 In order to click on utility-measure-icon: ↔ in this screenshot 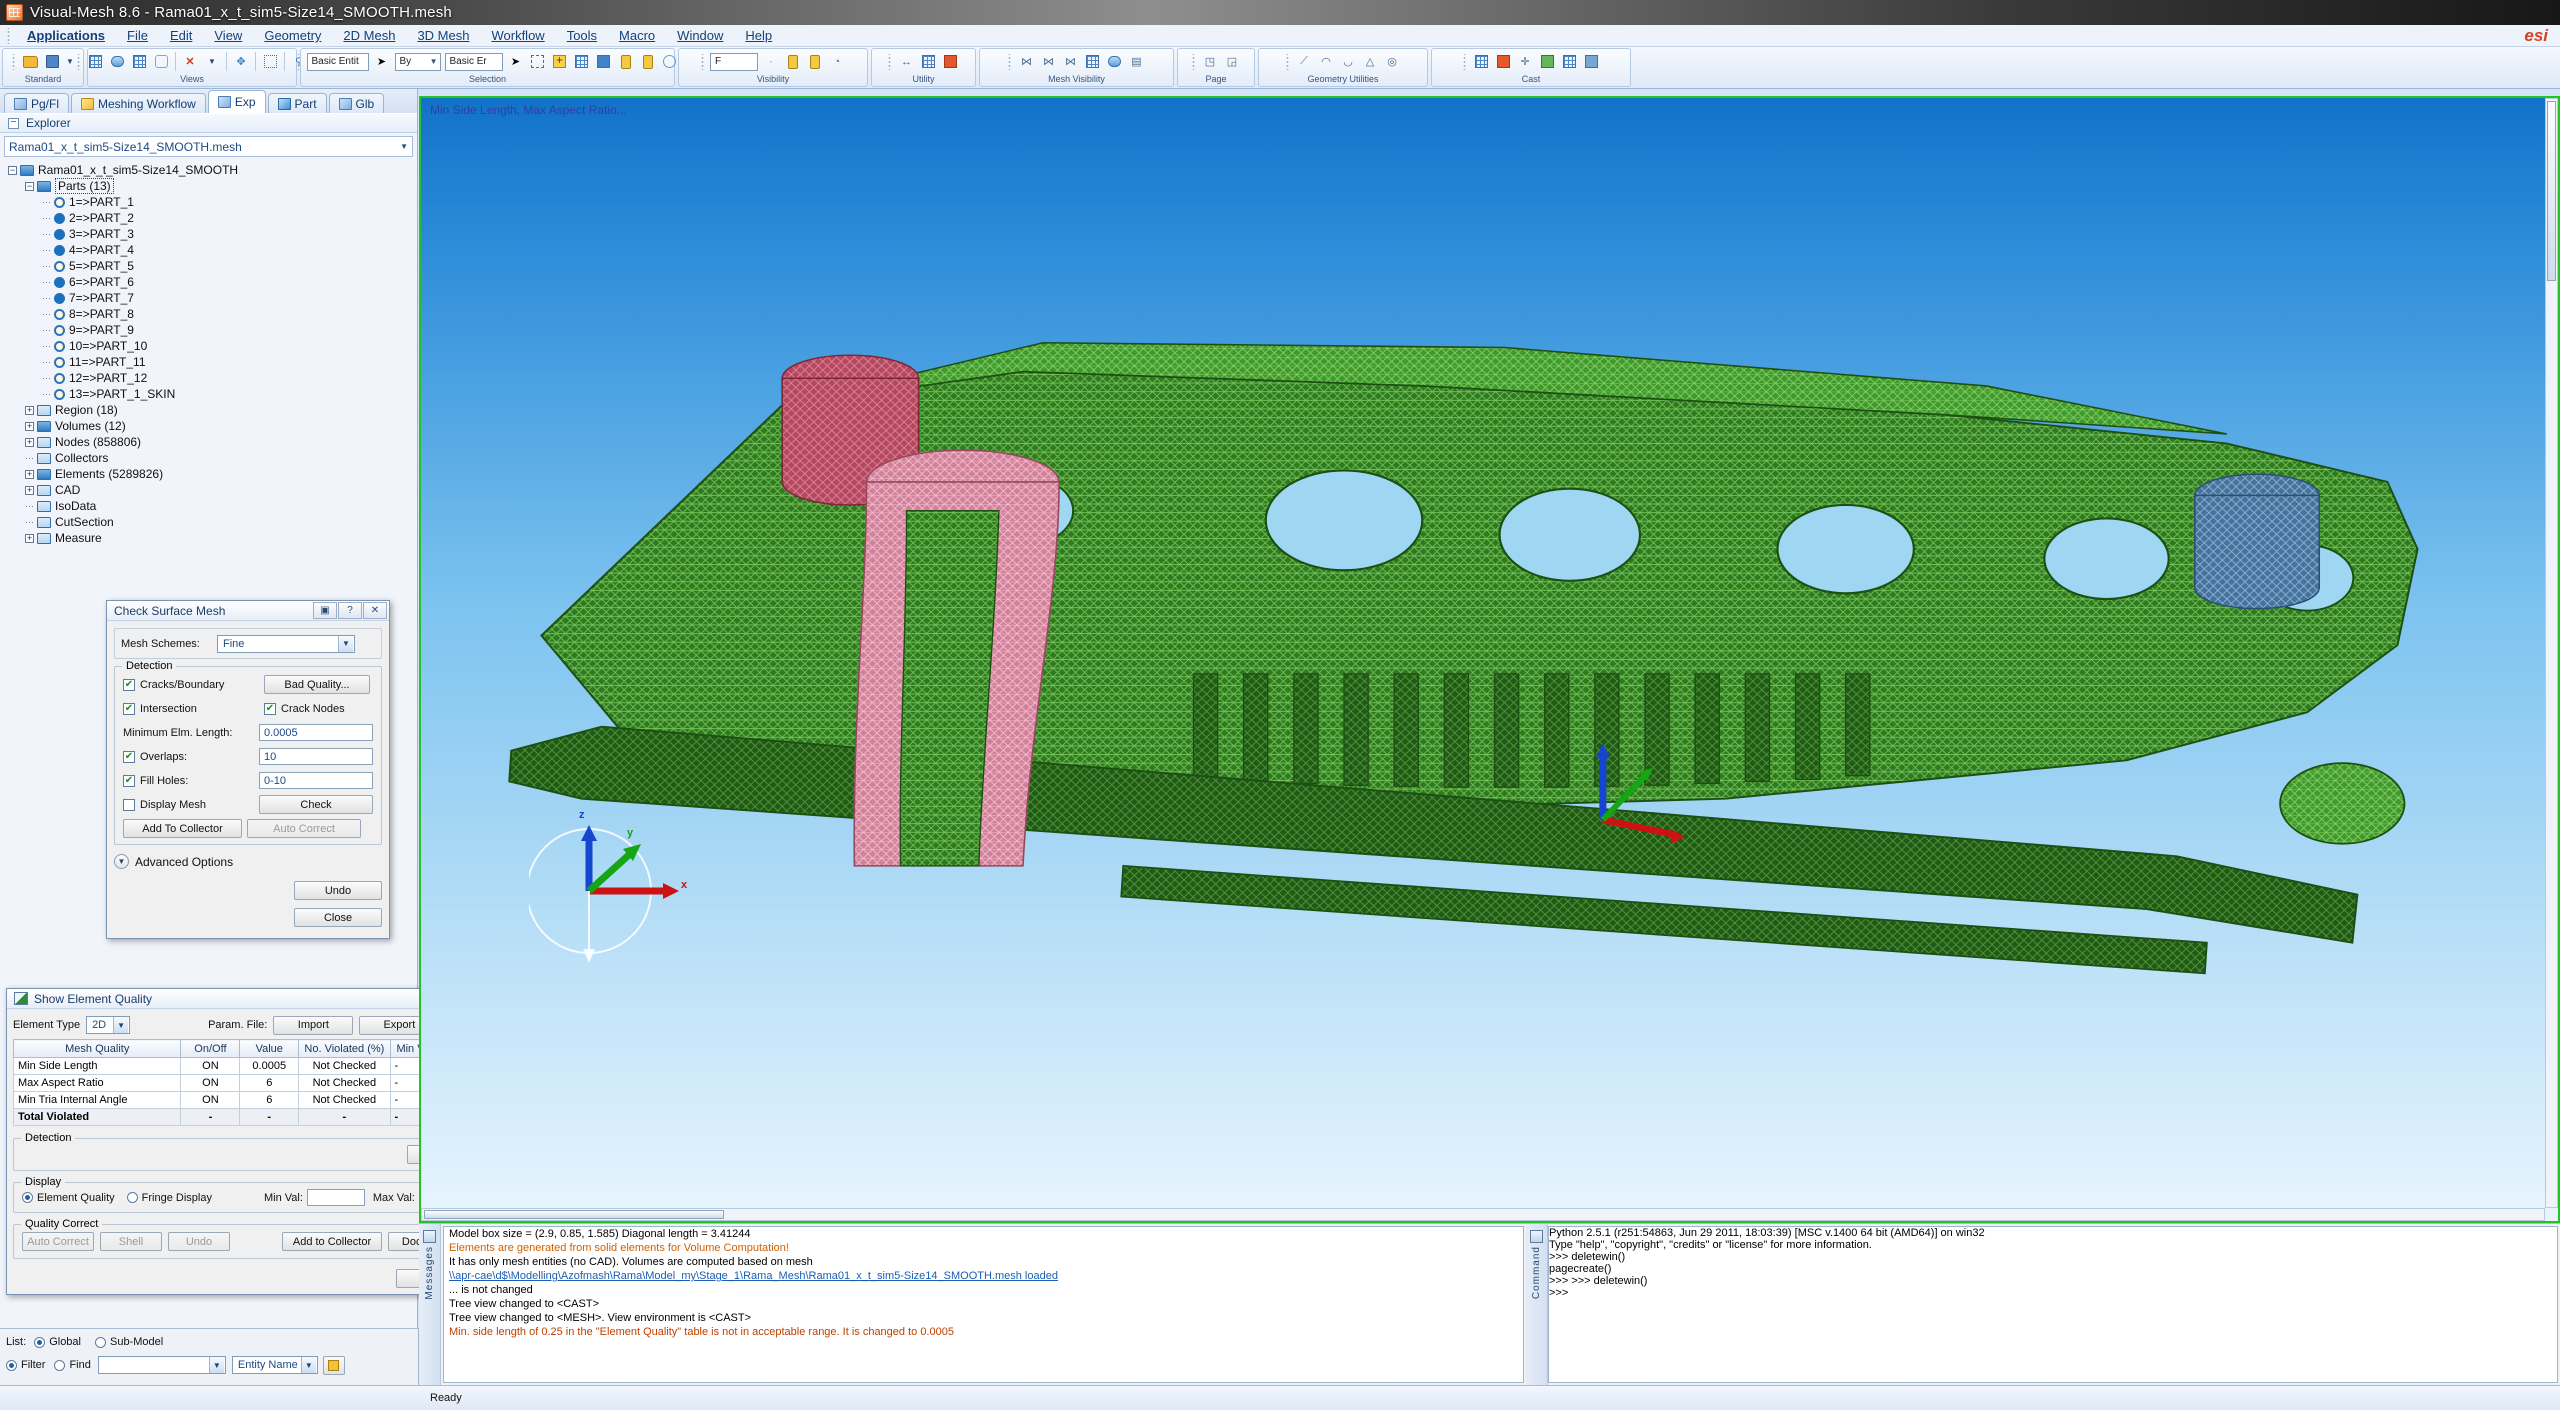, I will do `click(907, 62)`.